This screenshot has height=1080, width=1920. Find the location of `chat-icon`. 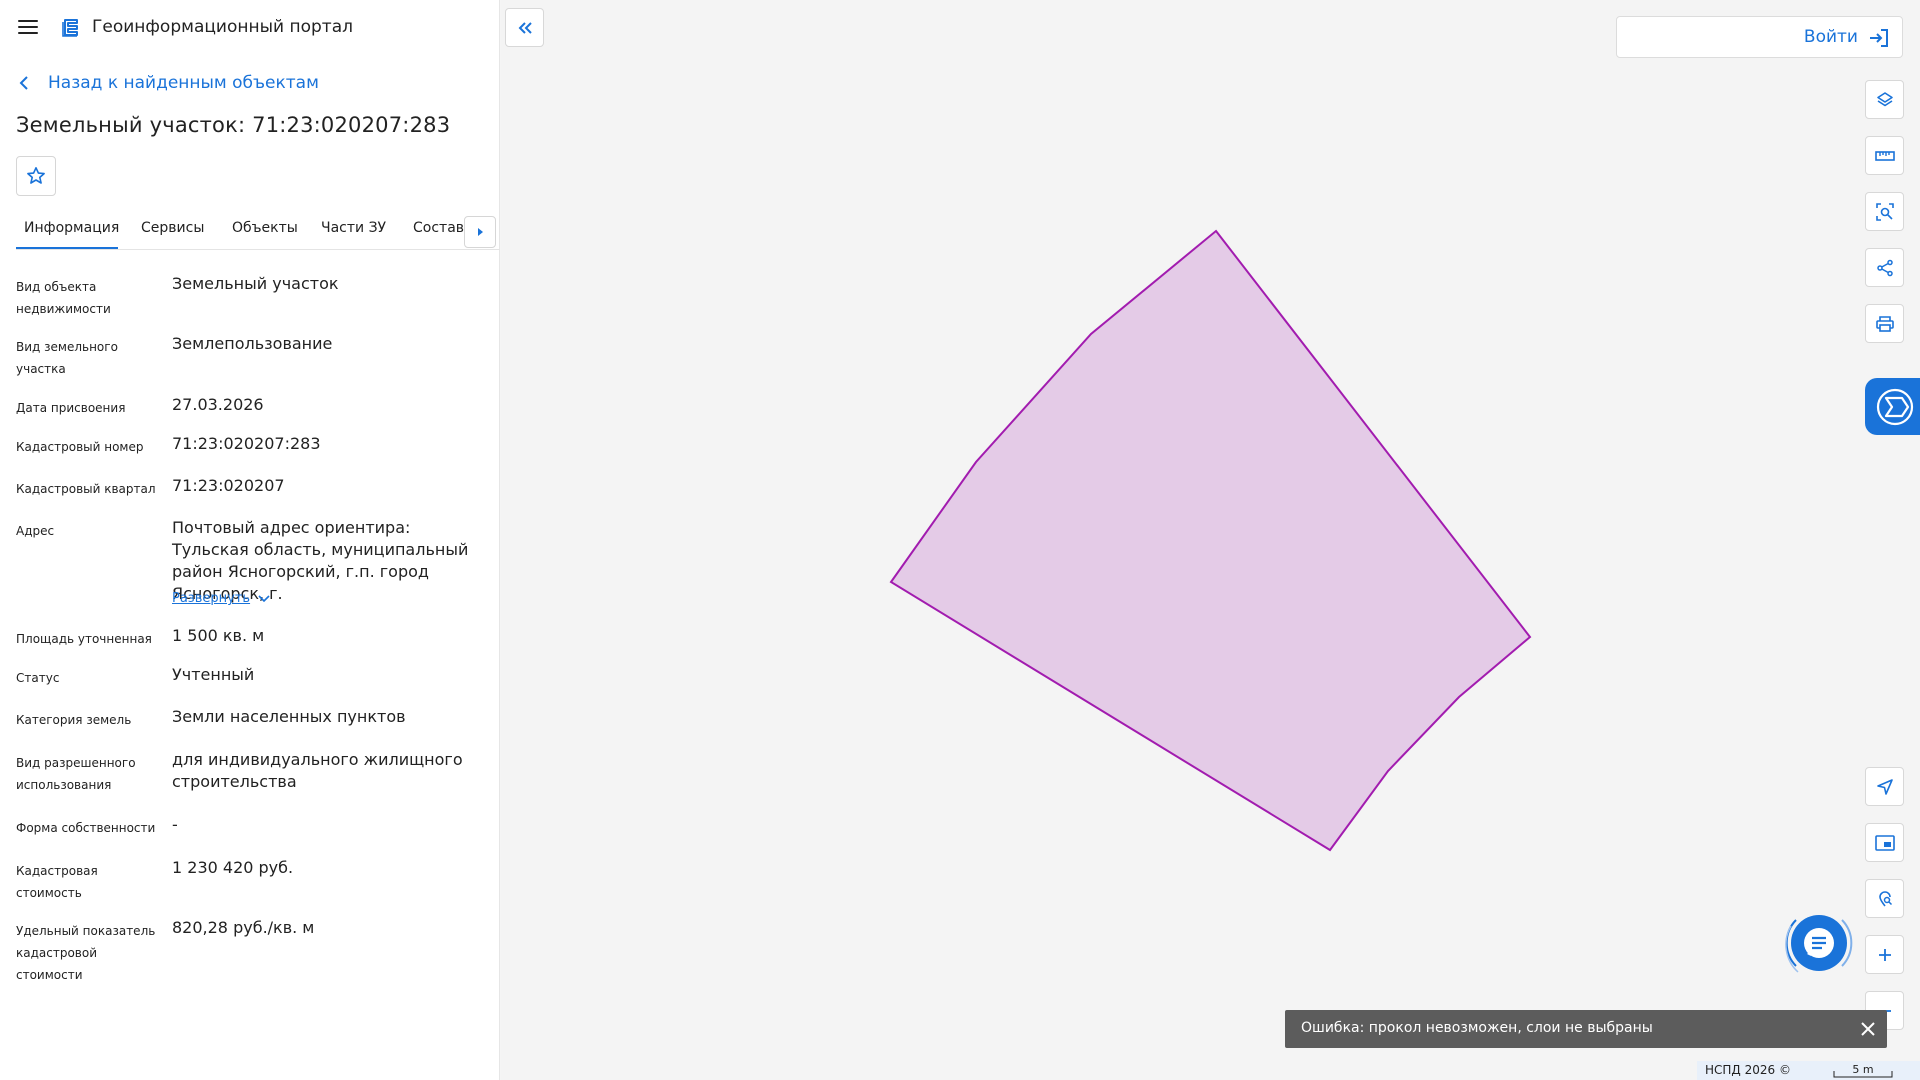

chat-icon is located at coordinates (1819, 944).